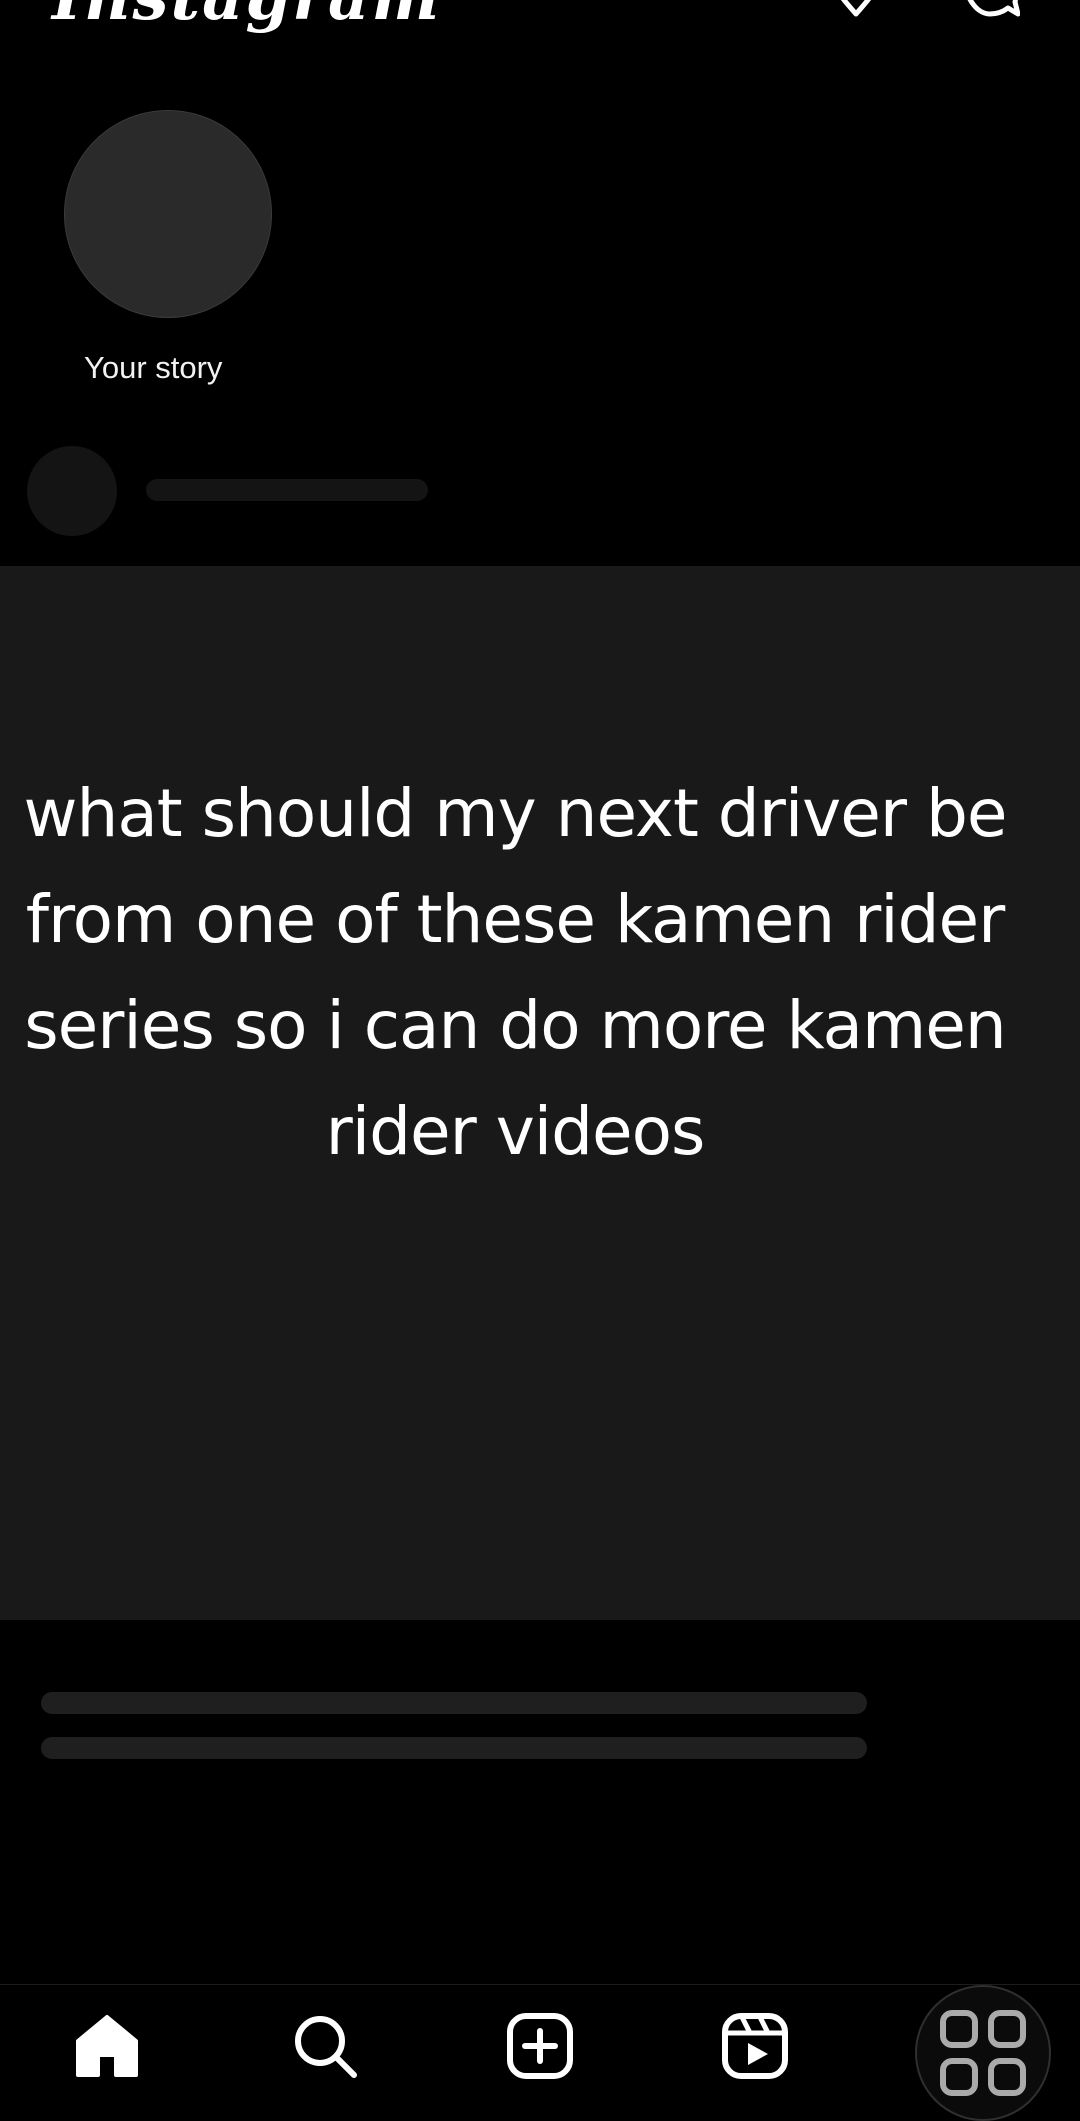 This screenshot has height=2121, width=1080. Describe the element at coordinates (540, 2046) in the screenshot. I see `create-icon` at that location.